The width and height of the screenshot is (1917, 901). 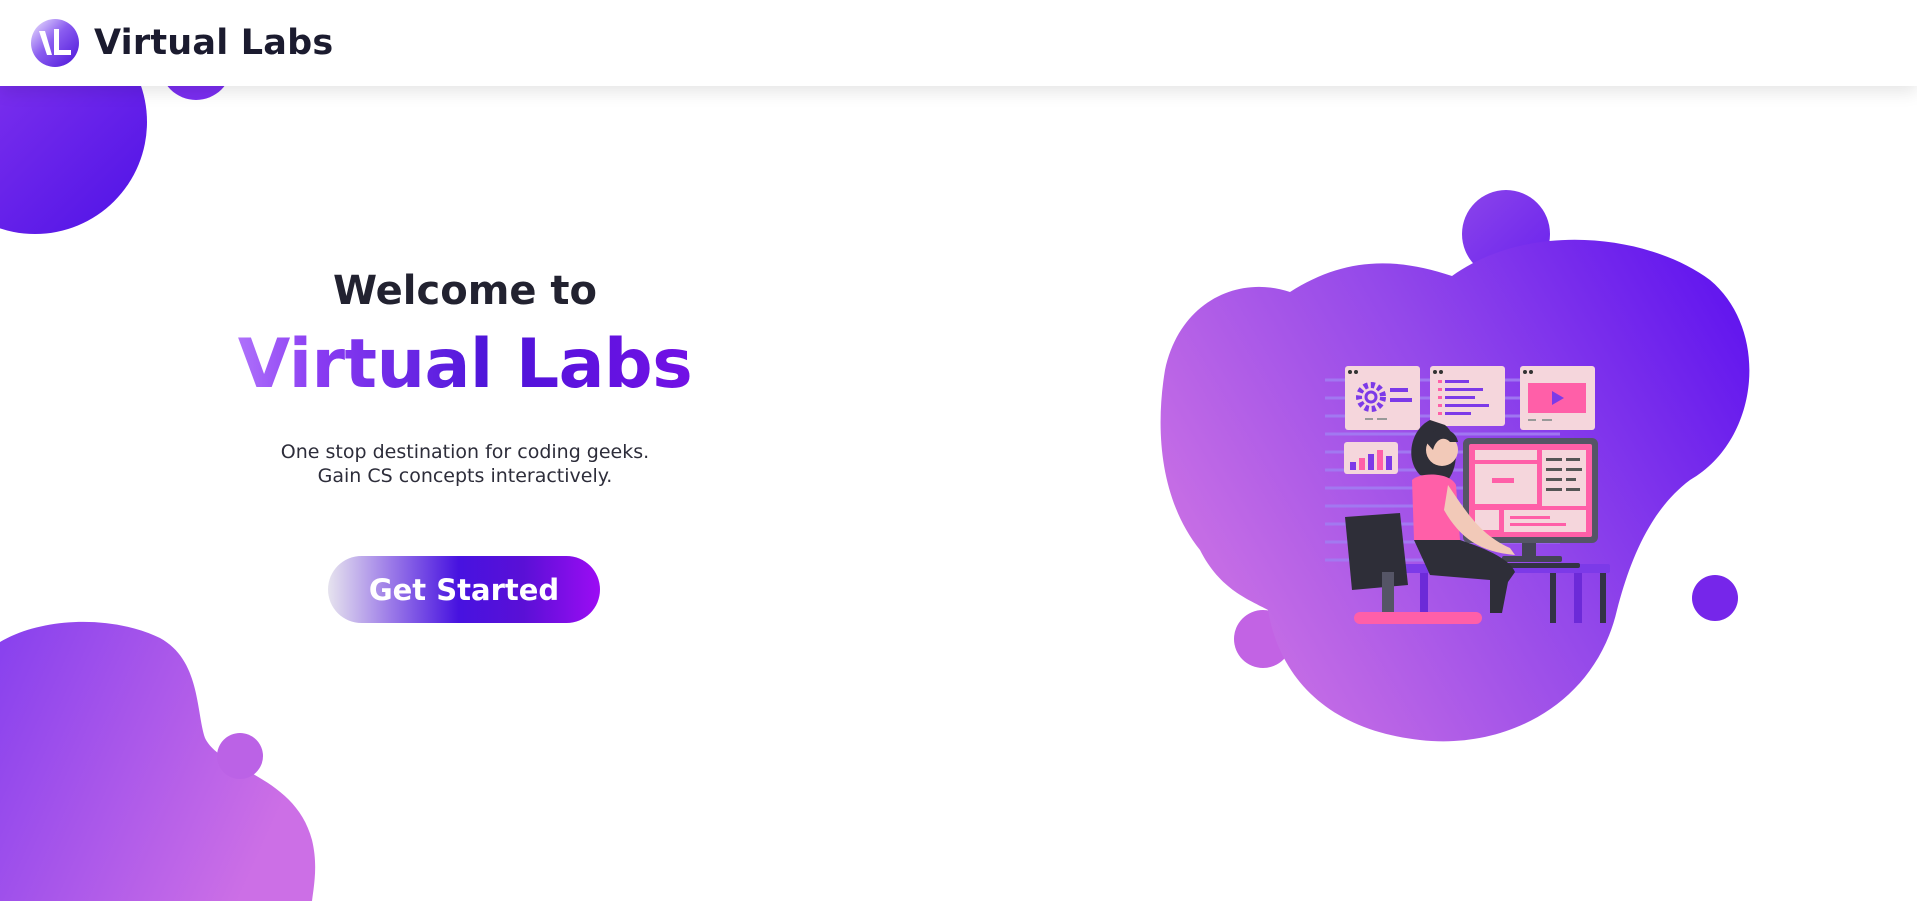 What do you see at coordinates (1557, 398) in the screenshot?
I see `video-panel` at bounding box center [1557, 398].